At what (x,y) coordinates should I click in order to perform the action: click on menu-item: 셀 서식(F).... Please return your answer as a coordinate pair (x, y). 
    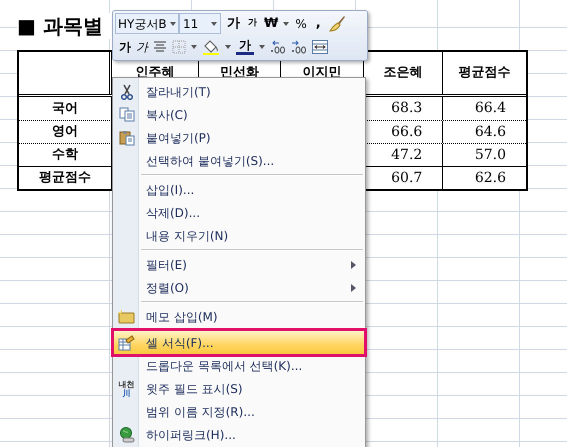
    Looking at the image, I should click on (239, 342).